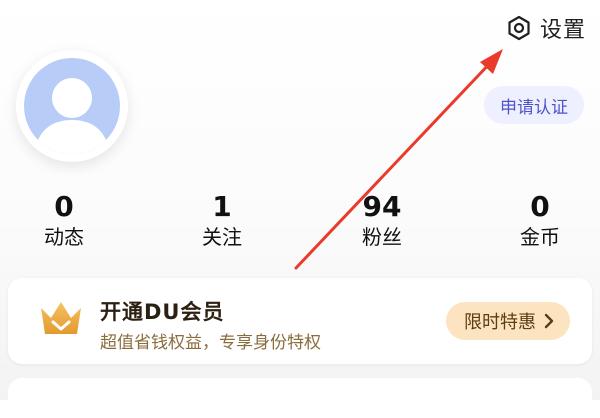 The image size is (600, 418). What do you see at coordinates (540, 237) in the screenshot?
I see `stat-coins-label: 金币` at bounding box center [540, 237].